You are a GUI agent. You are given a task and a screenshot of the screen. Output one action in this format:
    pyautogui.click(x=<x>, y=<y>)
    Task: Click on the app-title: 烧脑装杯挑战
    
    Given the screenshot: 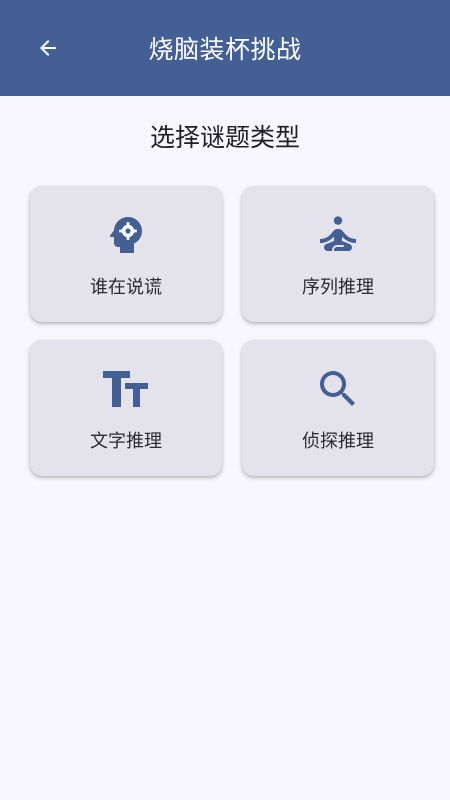 What is the action you would take?
    pyautogui.click(x=225, y=49)
    